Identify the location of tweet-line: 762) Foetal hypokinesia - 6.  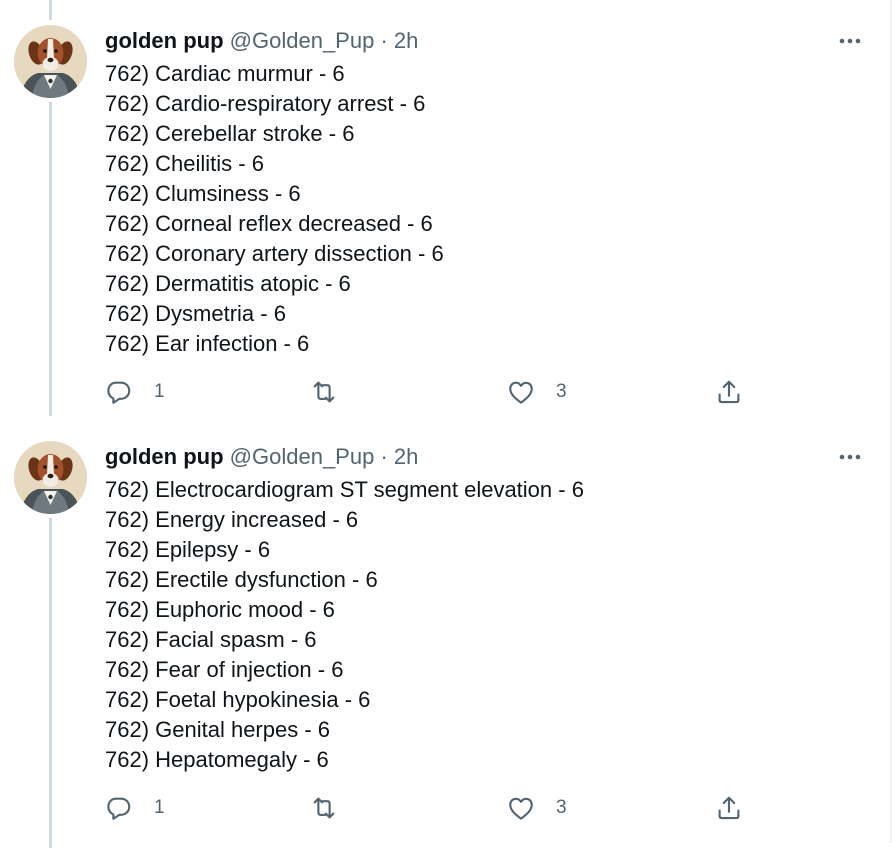
(238, 699).